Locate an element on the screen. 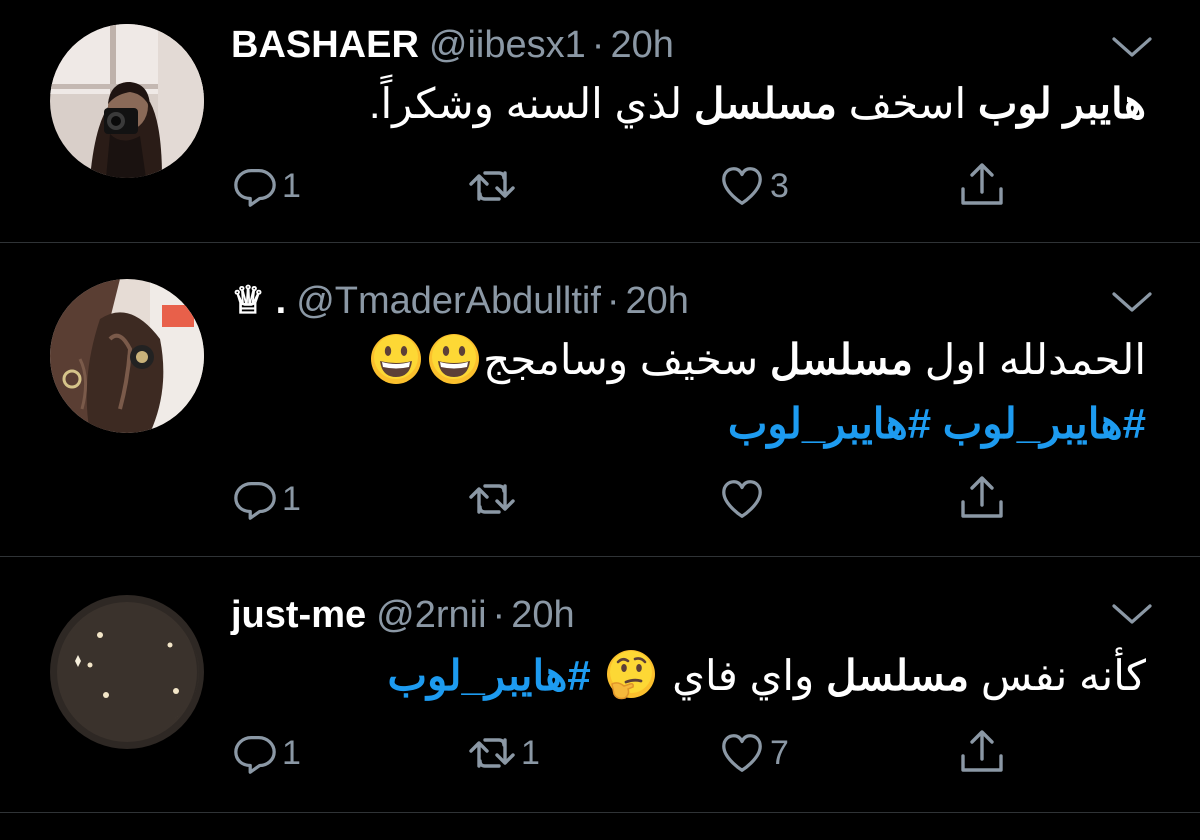 The width and height of the screenshot is (1200, 840). user-handle: @TmaderAbdulltif is located at coordinates (448, 301).